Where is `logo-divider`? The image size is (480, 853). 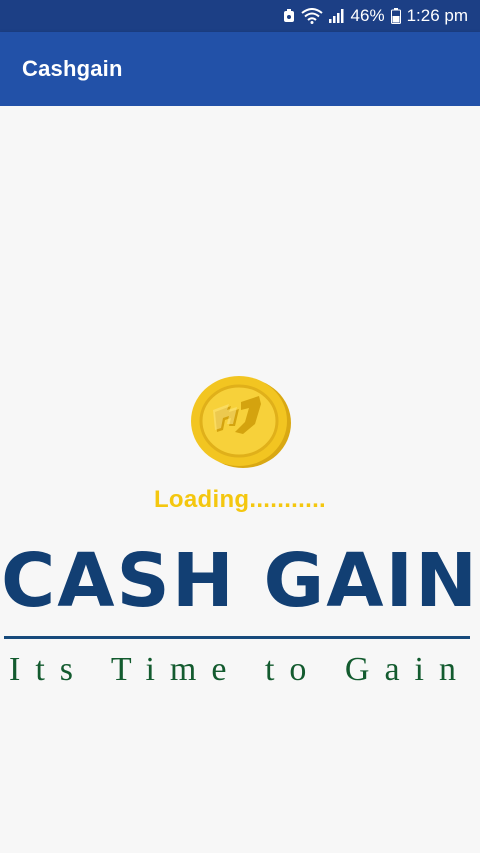
logo-divider is located at coordinates (237, 637).